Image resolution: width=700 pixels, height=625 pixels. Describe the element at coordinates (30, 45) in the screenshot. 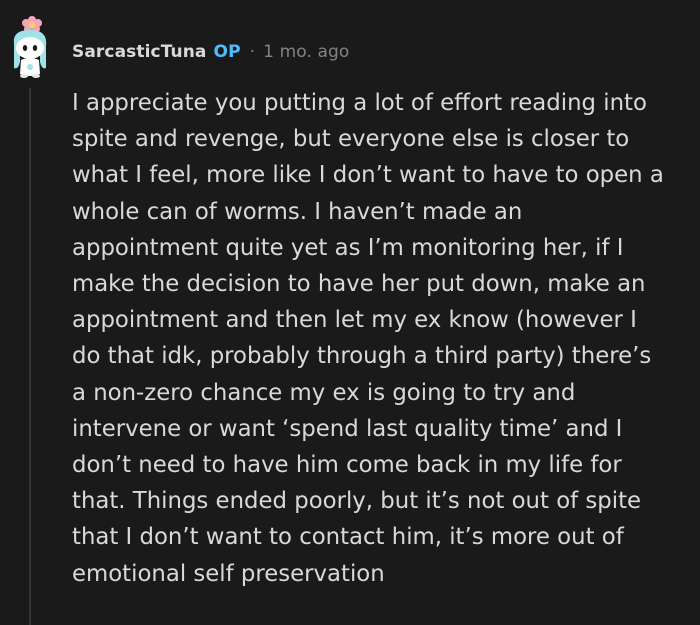

I see `reddit-snoo-avatar-icon` at that location.